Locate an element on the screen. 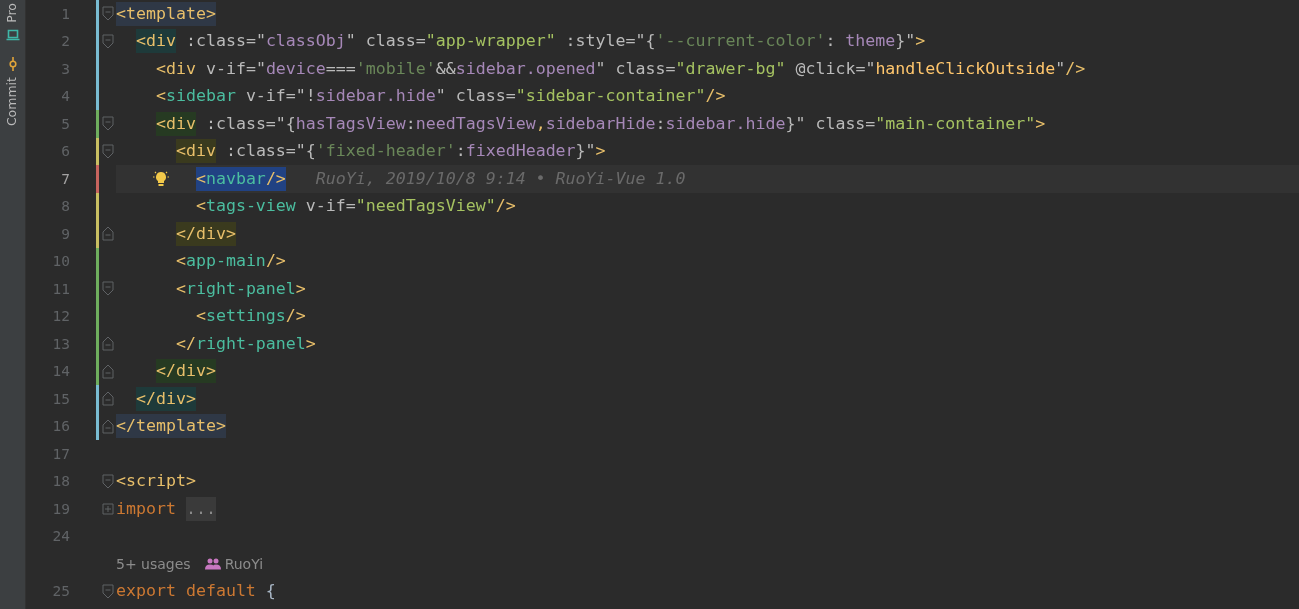 This screenshot has width=1299, height=609. line-number: 4 is located at coordinates (65, 96).